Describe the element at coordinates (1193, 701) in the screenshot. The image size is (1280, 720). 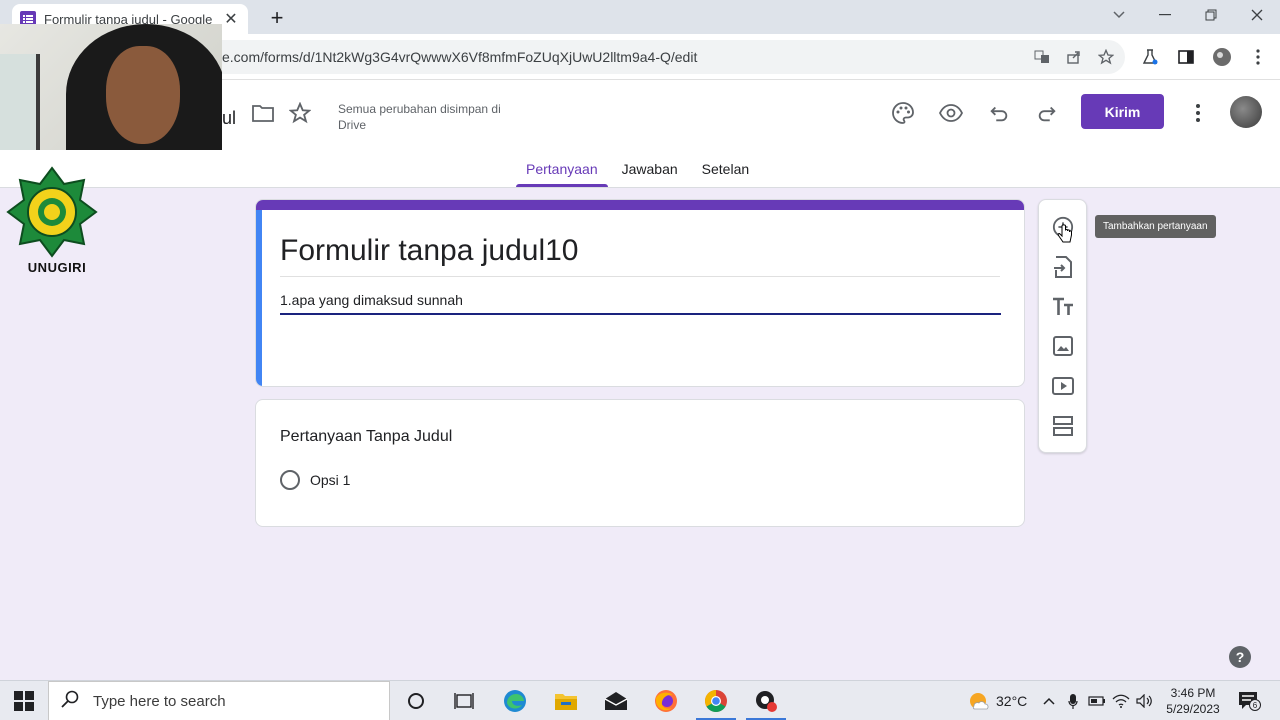
I see `taskbar-clock: 3:46 PM 5/29/2023` at that location.